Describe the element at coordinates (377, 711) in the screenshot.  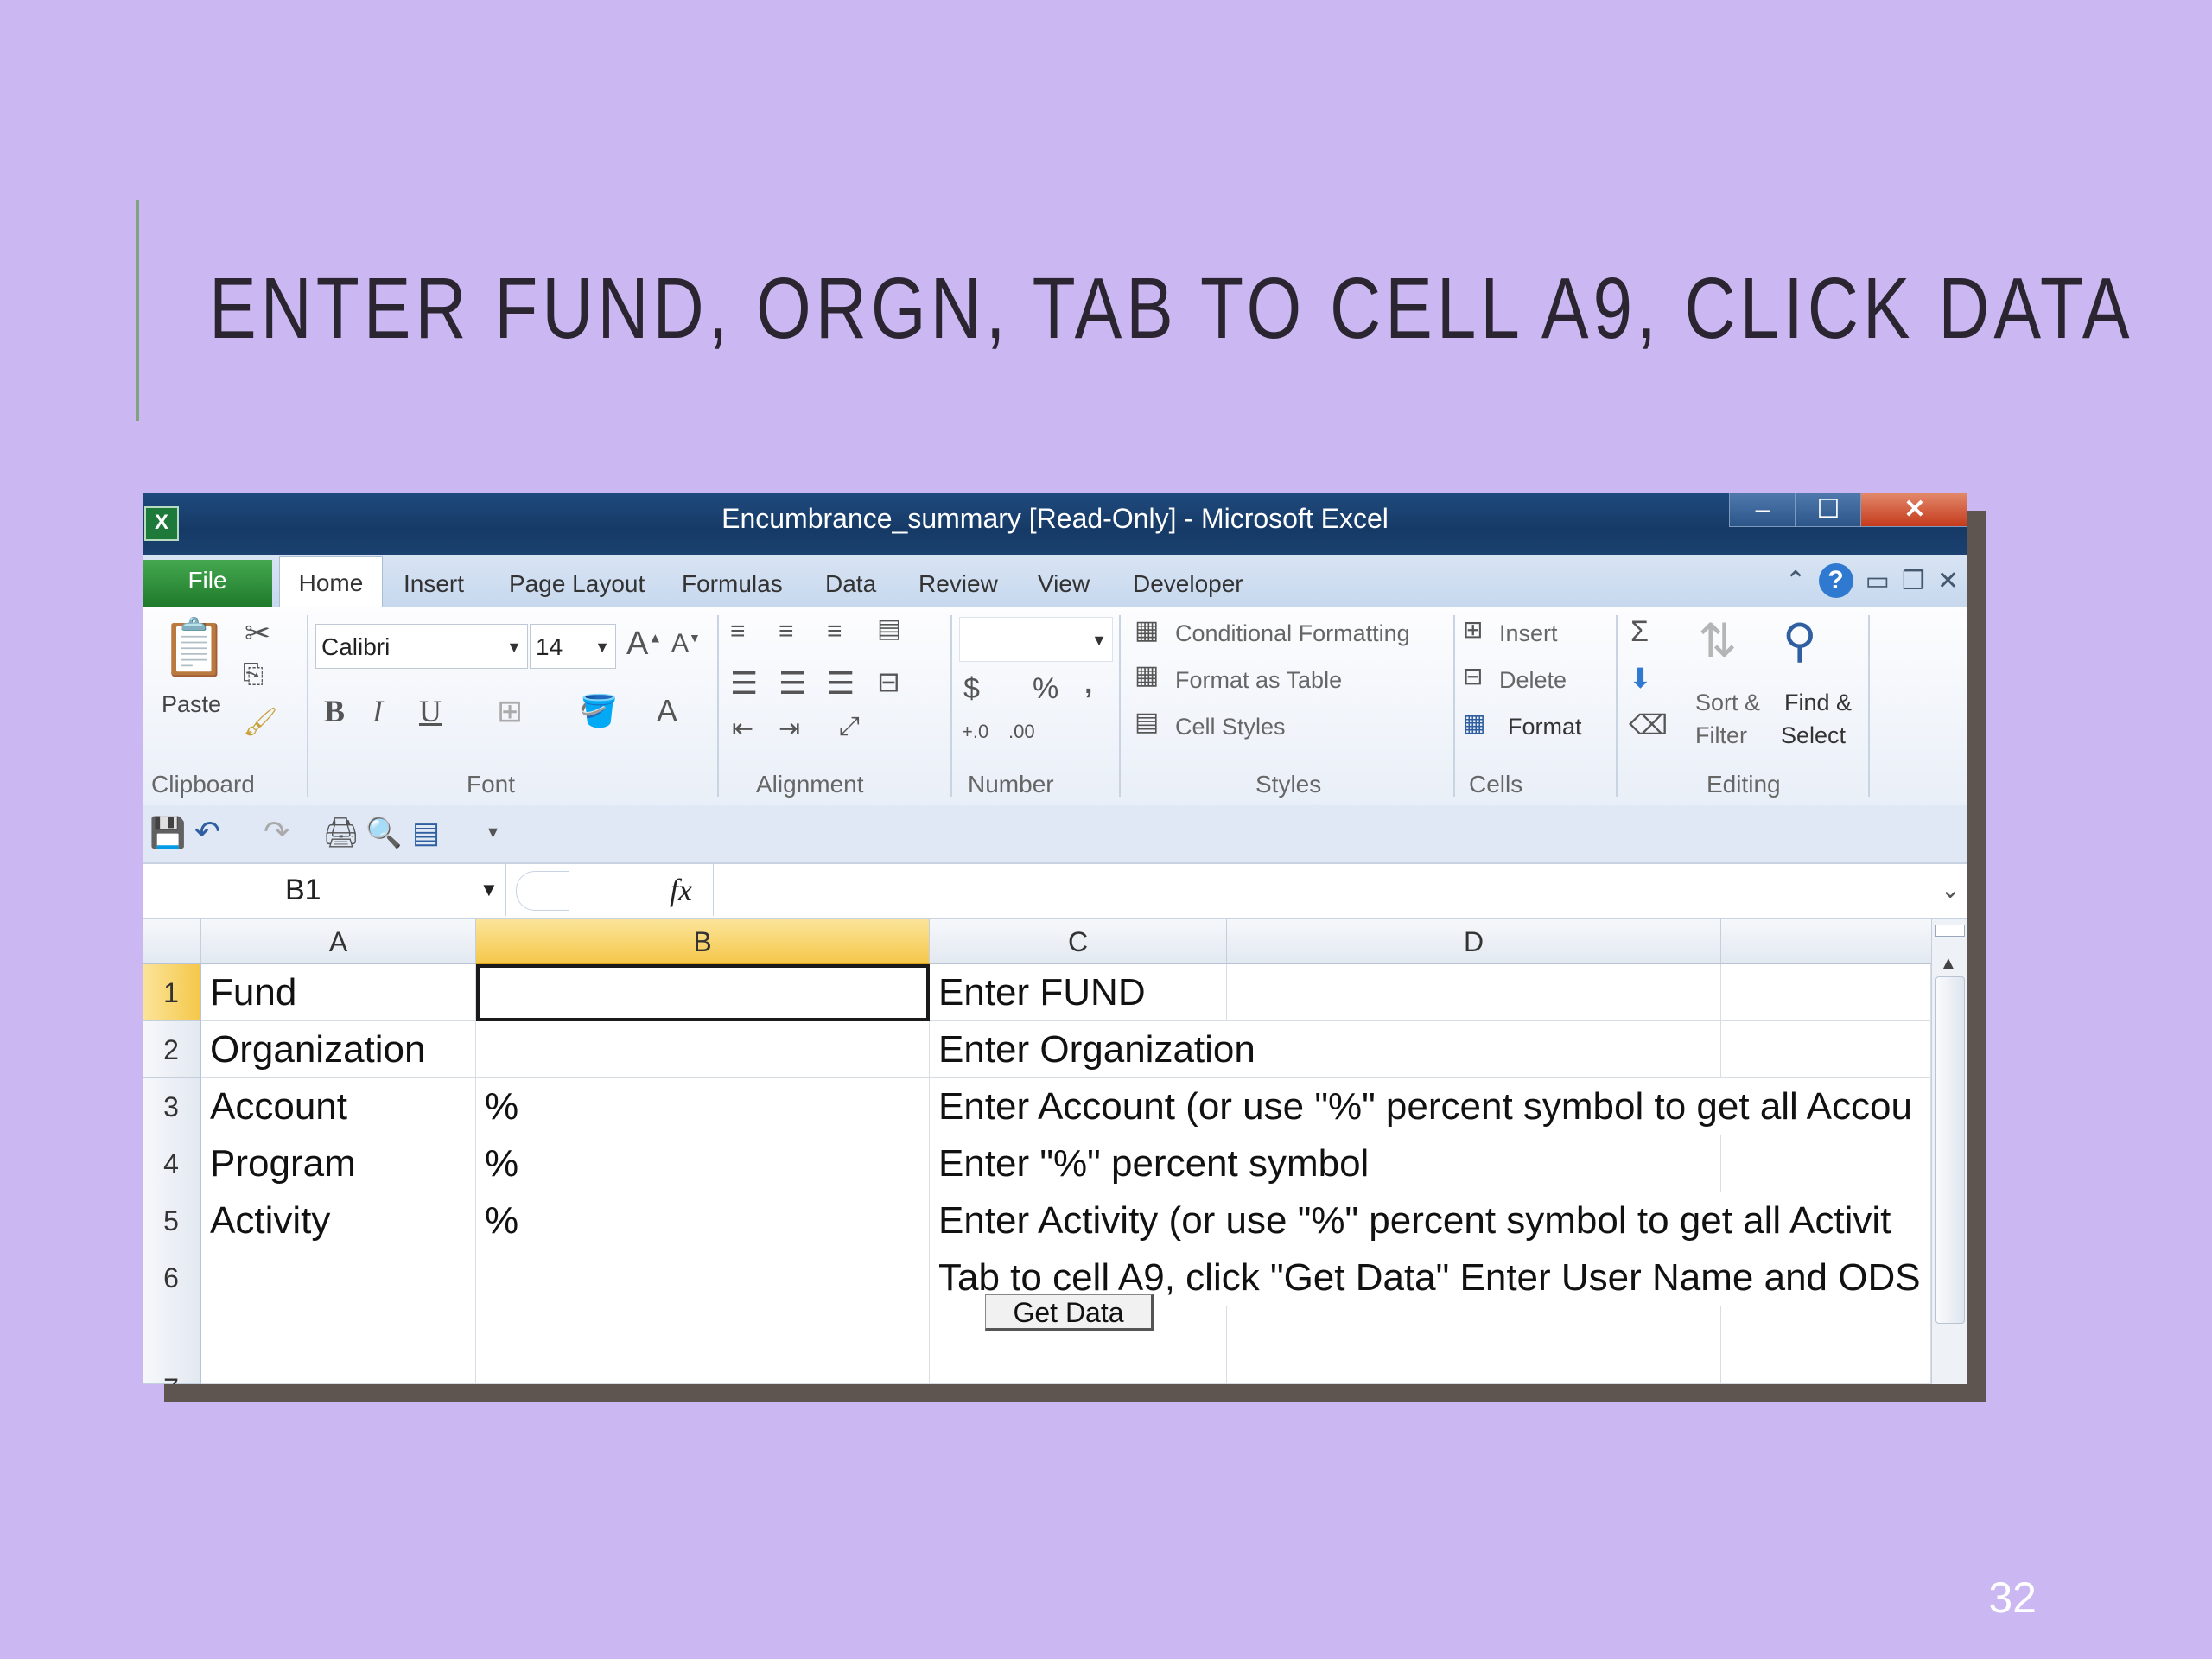
I see `italic-button: I` at that location.